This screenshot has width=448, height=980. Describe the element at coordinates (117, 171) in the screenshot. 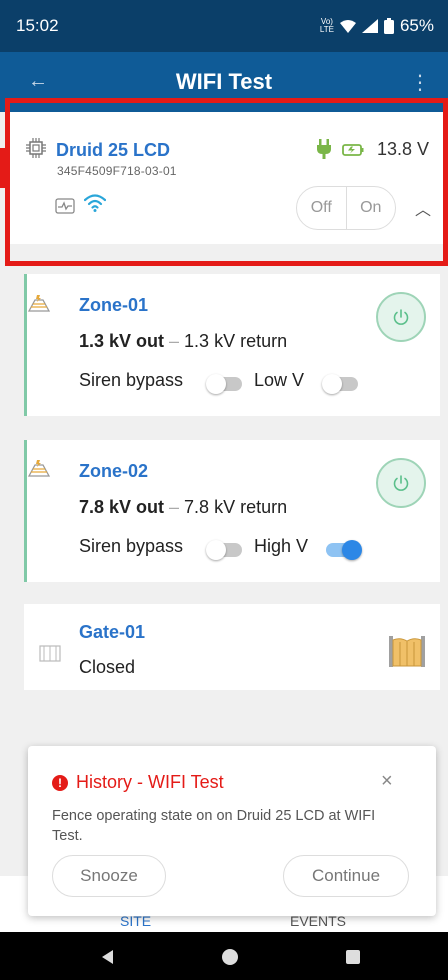

I see `device-serial: 345F4509F718-03-01` at that location.